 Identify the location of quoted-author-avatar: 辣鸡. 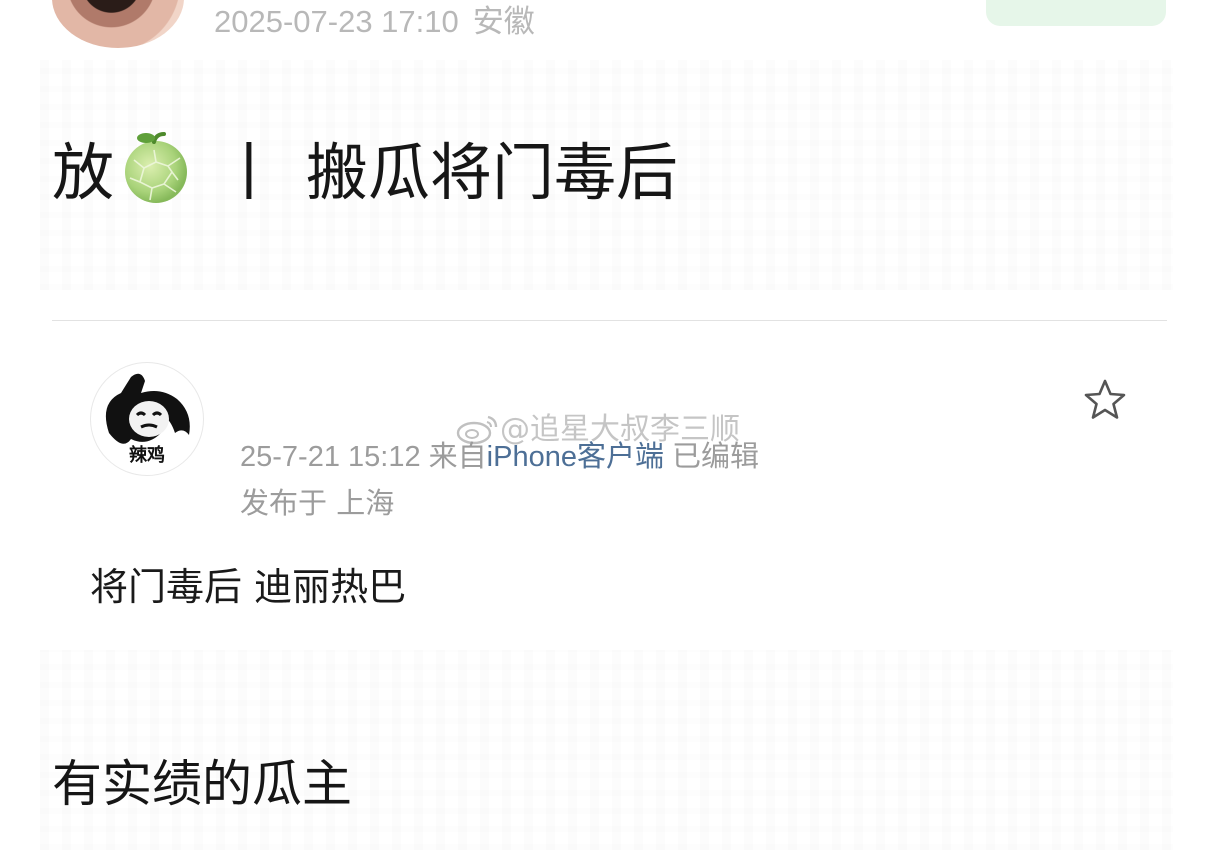
(147, 419).